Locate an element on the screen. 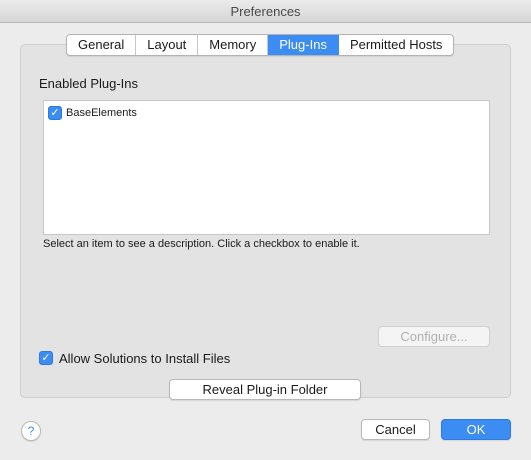 The height and width of the screenshot is (460, 531). tab-permitted-hosts: Permitted Hosts is located at coordinates (396, 45).